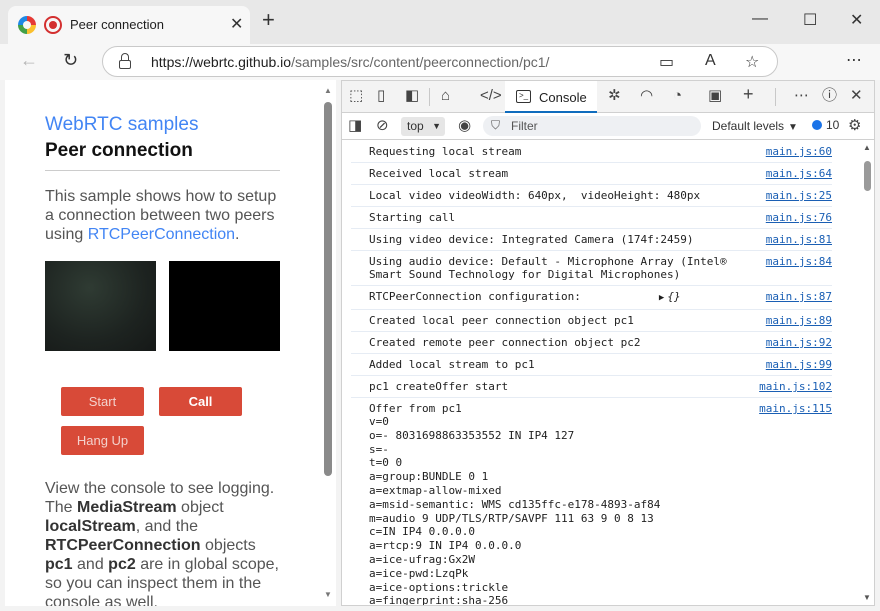 The image size is (880, 611). I want to click on local-video, so click(100, 306).